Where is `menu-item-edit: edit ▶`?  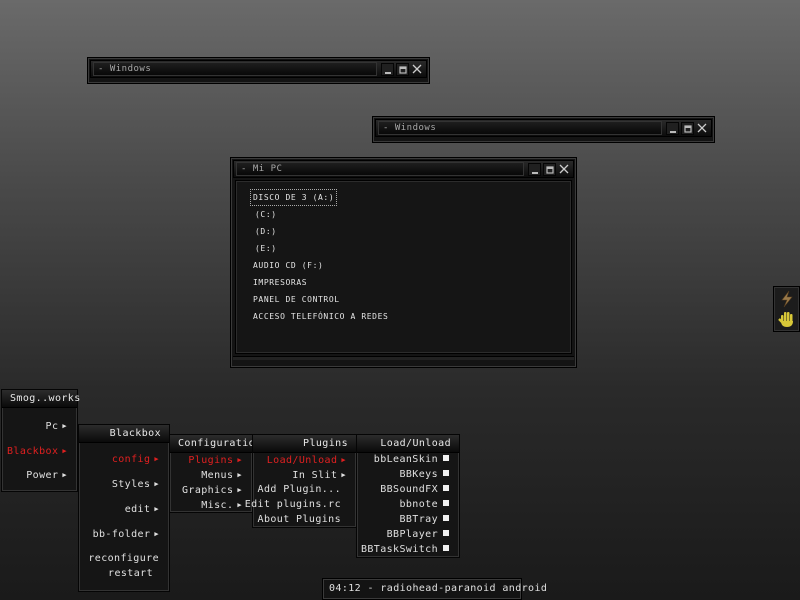
menu-item-edit: edit ▶ is located at coordinates (142, 509).